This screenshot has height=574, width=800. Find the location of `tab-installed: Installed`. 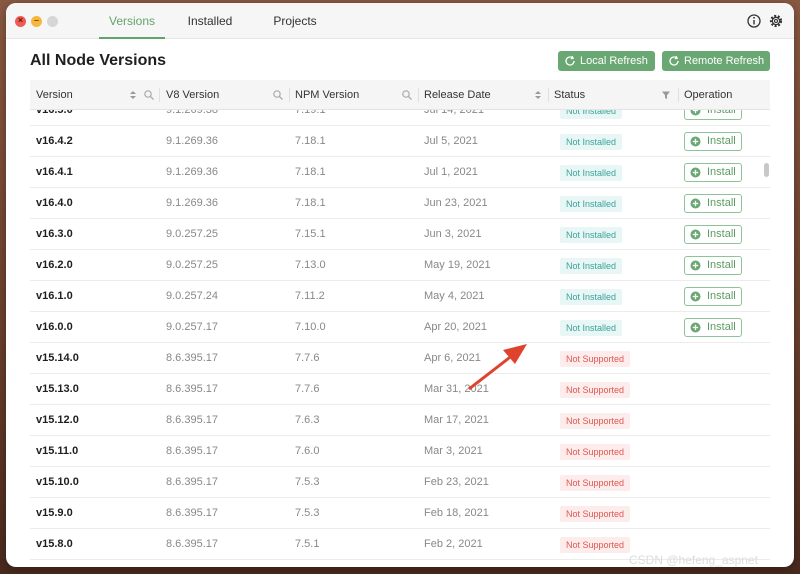

tab-installed: Installed is located at coordinates (210, 21).